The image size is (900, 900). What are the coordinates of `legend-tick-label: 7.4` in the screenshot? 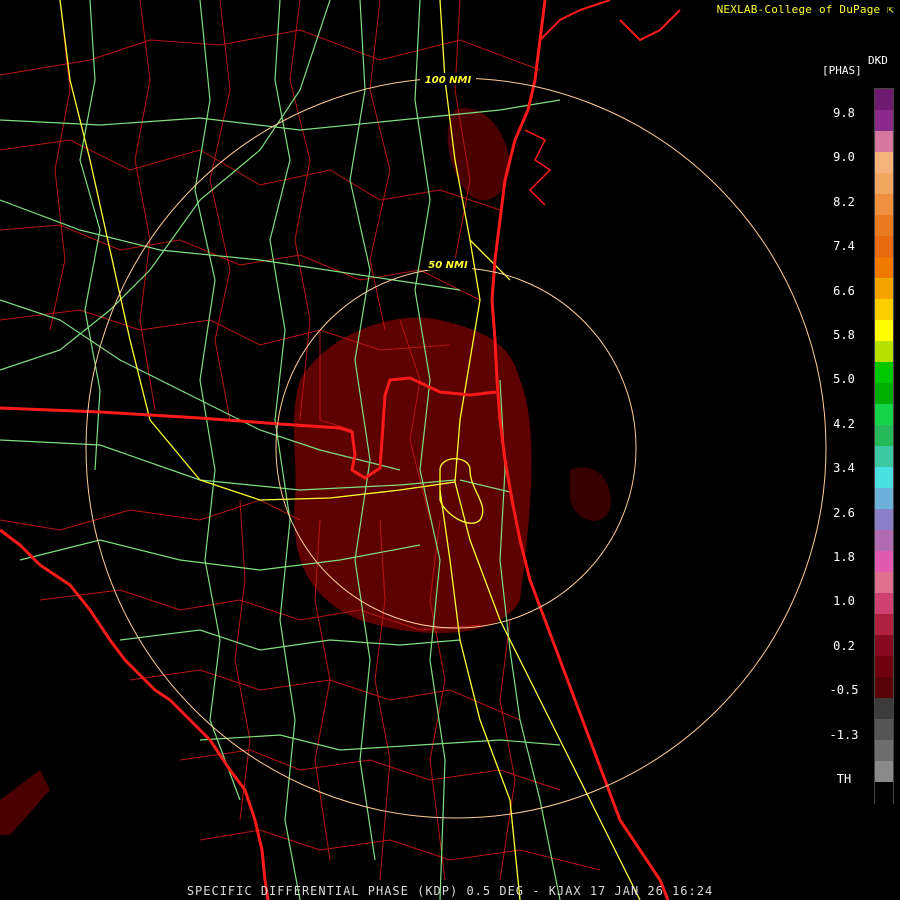 It's located at (844, 246).